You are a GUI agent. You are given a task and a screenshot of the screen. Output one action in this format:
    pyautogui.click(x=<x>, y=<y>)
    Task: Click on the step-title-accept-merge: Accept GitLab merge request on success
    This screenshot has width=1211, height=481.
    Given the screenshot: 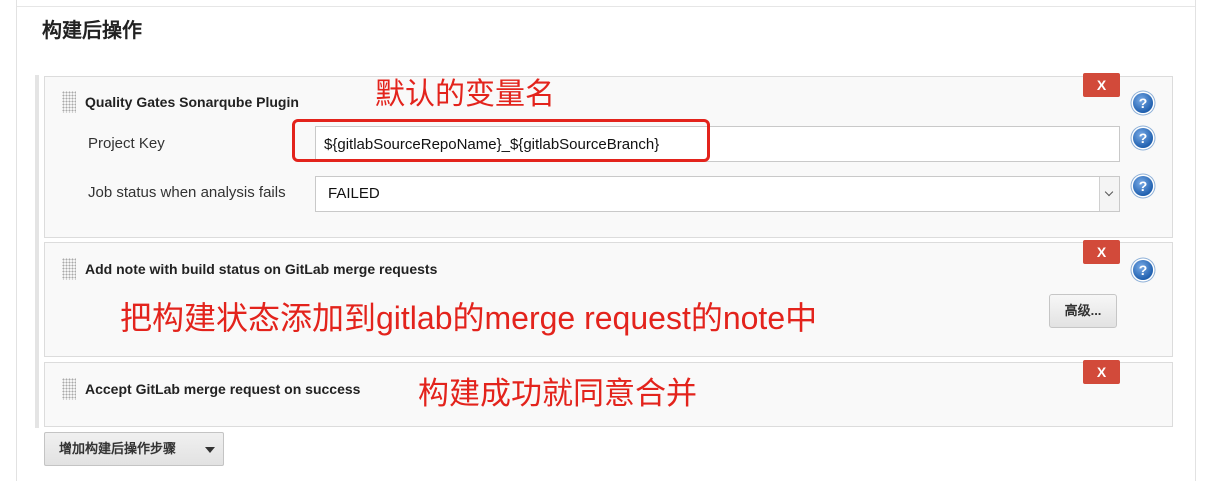 What is the action you would take?
    pyautogui.click(x=223, y=389)
    